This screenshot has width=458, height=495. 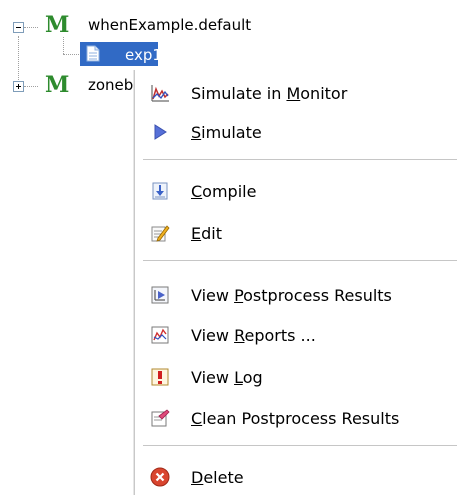 What do you see at coordinates (160, 233) in the screenshot?
I see `edit-pencil-icon` at bounding box center [160, 233].